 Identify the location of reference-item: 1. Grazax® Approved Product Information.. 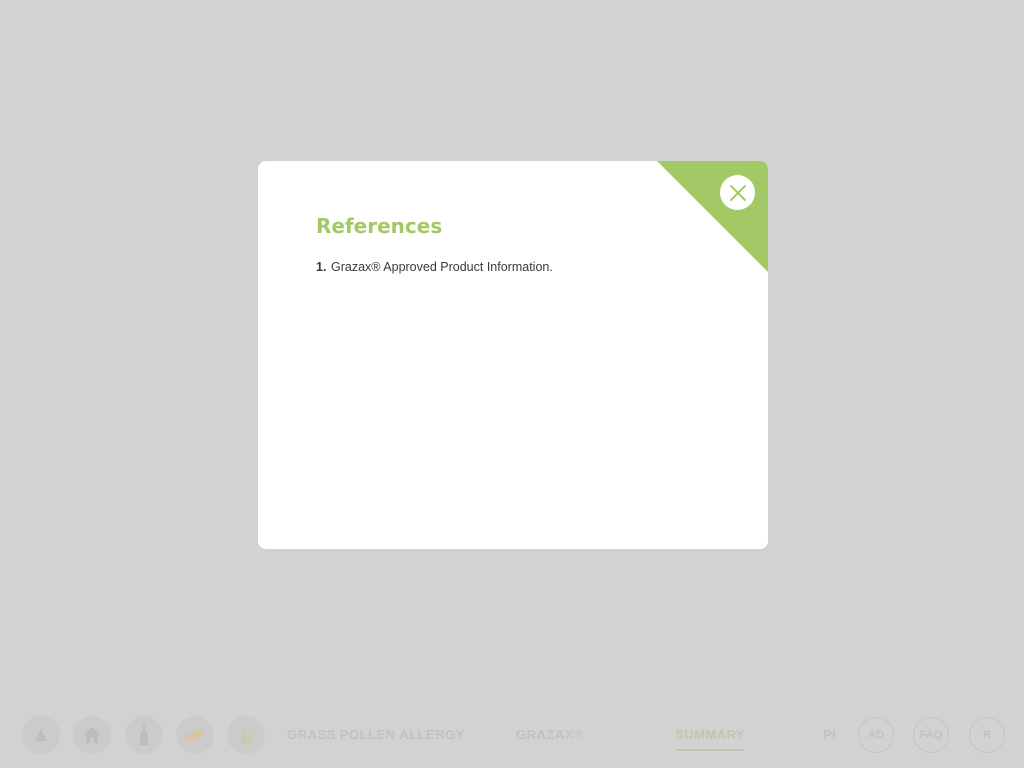
(434, 267).